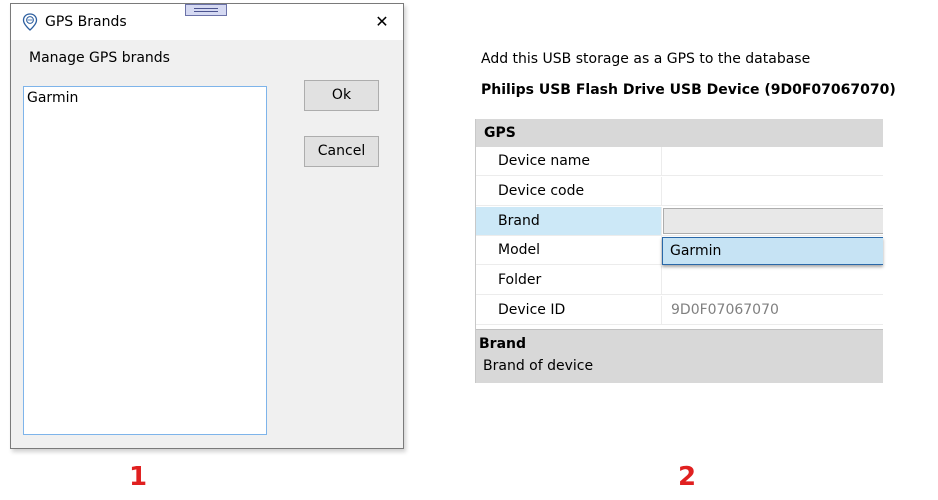 The height and width of the screenshot is (500, 938). Describe the element at coordinates (538, 366) in the screenshot. I see `help-description: Brand of device` at that location.